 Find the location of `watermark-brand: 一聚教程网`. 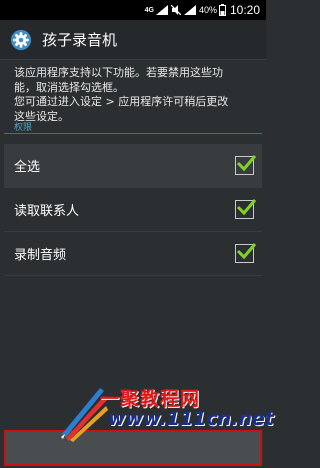

watermark-brand: 一聚教程网 is located at coordinates (150, 399).